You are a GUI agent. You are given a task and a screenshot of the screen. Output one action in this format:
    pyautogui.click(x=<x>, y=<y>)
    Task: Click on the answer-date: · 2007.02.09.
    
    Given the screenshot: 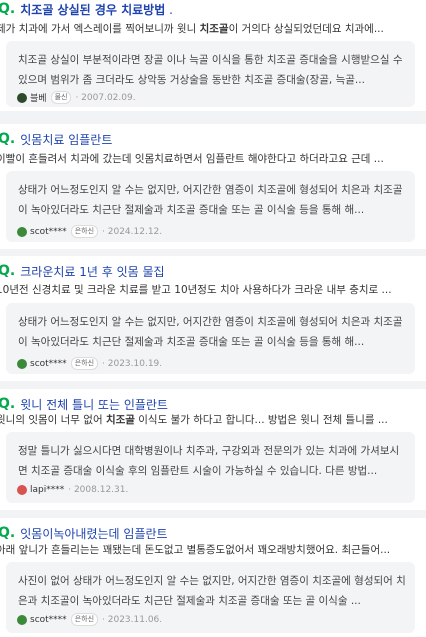 What is the action you would take?
    pyautogui.click(x=105, y=97)
    